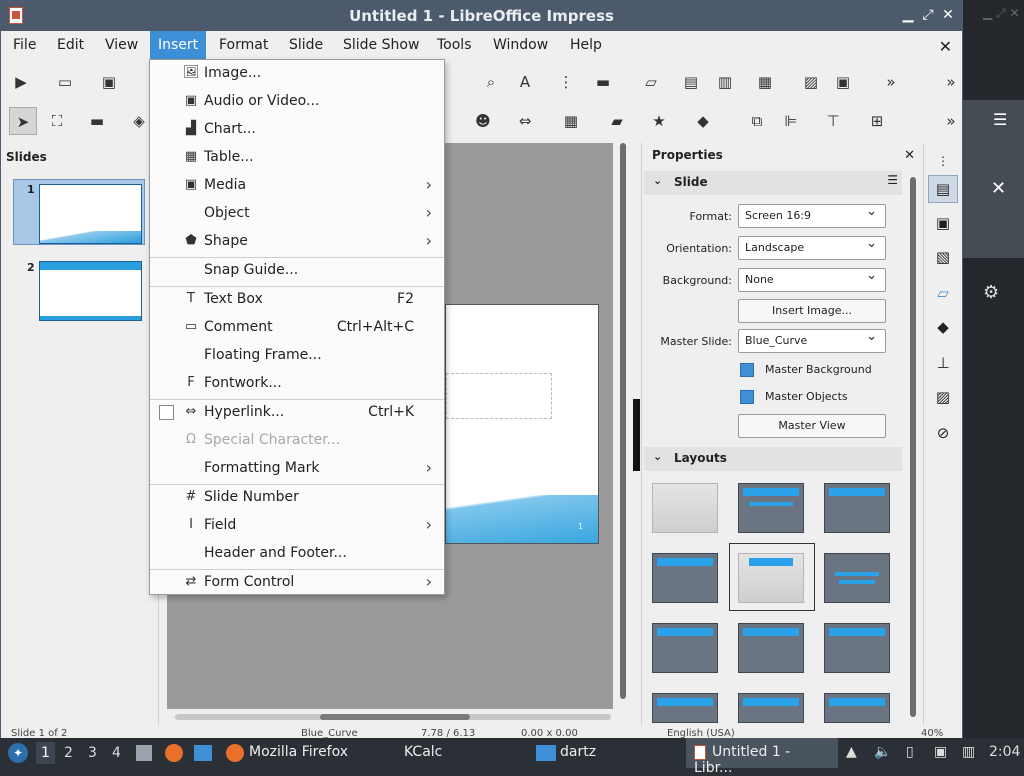 The height and width of the screenshot is (776, 1024). Describe the element at coordinates (454, 45) in the screenshot. I see `menu-tools: Tools` at that location.